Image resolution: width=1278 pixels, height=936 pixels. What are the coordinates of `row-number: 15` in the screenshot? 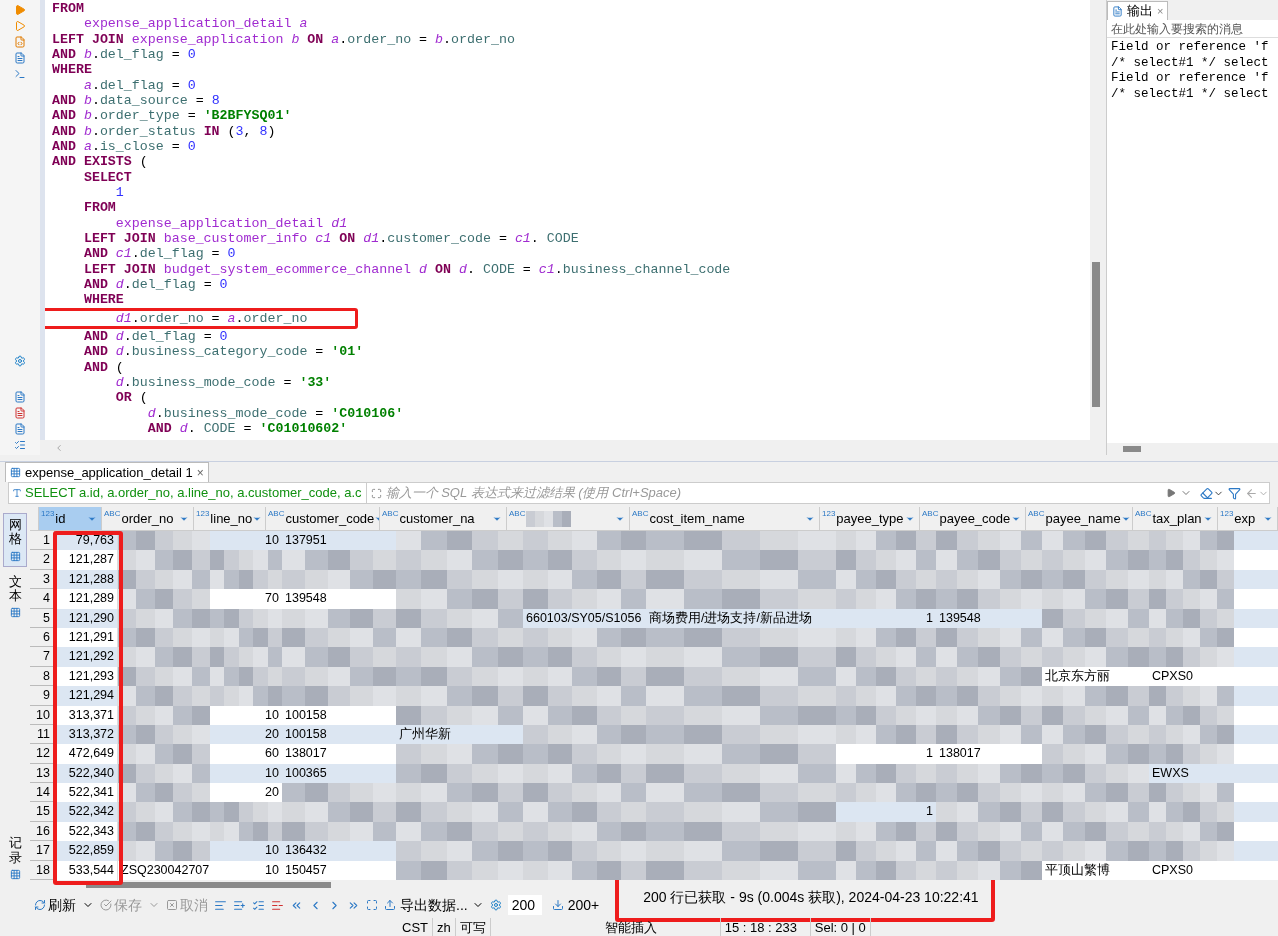 It's located at (42, 812).